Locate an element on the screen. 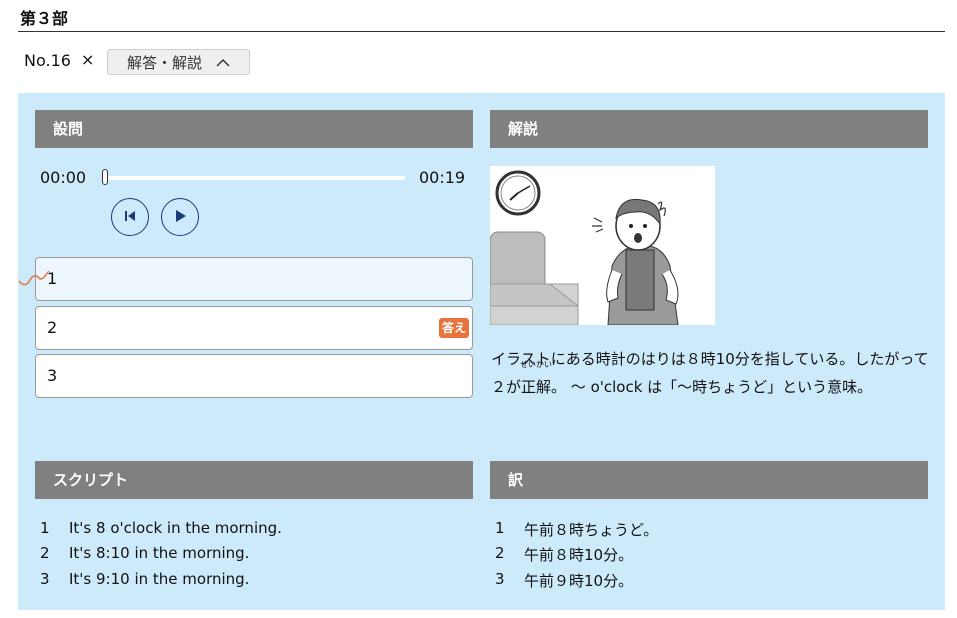 Image resolution: width=957 pixels, height=618 pixels. sofa-icon is located at coordinates (535, 278).